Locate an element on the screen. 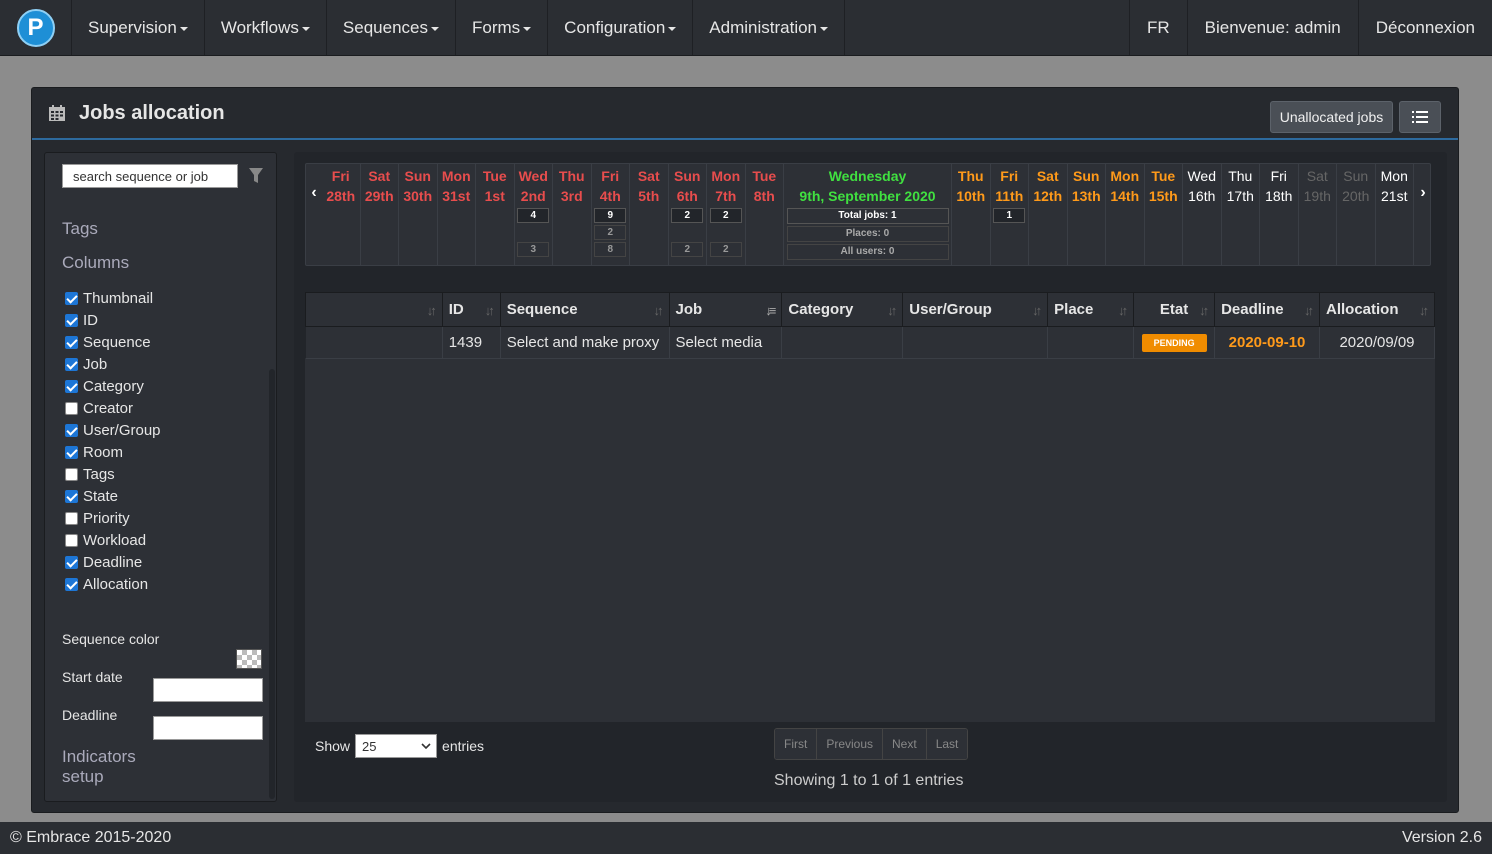 This screenshot has width=1492, height=854. calendar-day: Sat 12th is located at coordinates (1048, 214).